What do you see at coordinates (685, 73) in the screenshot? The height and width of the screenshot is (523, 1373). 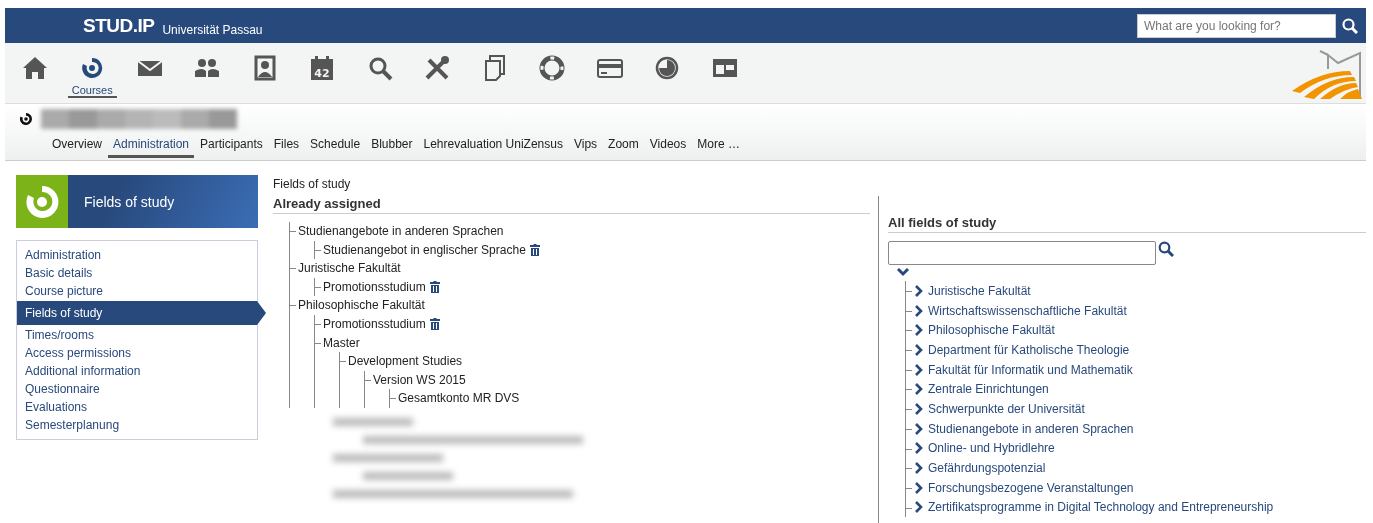 I see `navigation-bar: Courses 42` at bounding box center [685, 73].